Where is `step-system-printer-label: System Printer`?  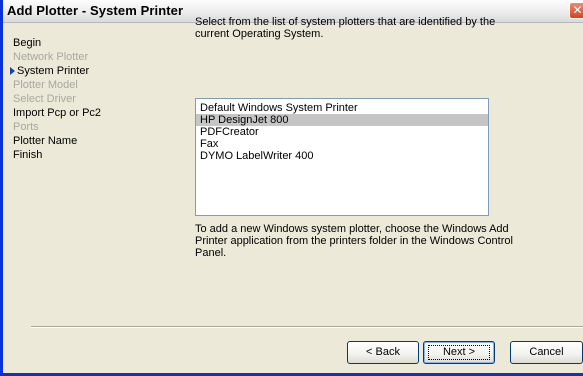 step-system-printer-label: System Printer is located at coordinates (53, 71).